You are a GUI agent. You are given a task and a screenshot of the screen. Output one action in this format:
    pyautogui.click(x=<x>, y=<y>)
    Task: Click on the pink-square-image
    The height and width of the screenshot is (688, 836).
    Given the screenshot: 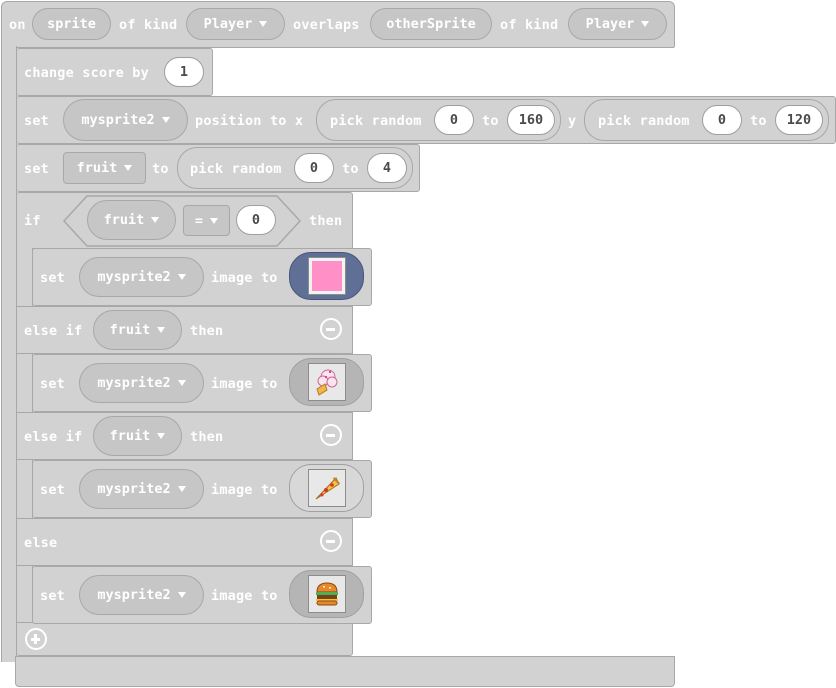 What is the action you would take?
    pyautogui.click(x=326, y=276)
    